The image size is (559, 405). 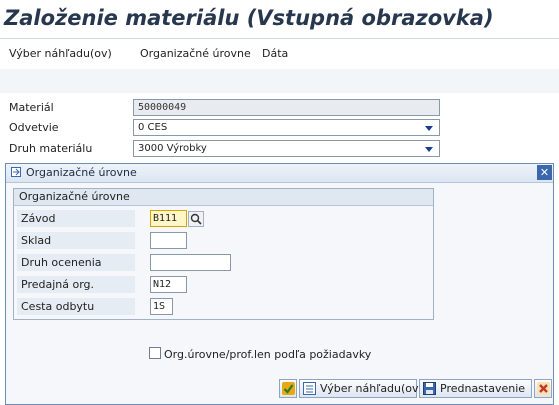 I want to click on valuation-type-input, so click(x=190, y=262).